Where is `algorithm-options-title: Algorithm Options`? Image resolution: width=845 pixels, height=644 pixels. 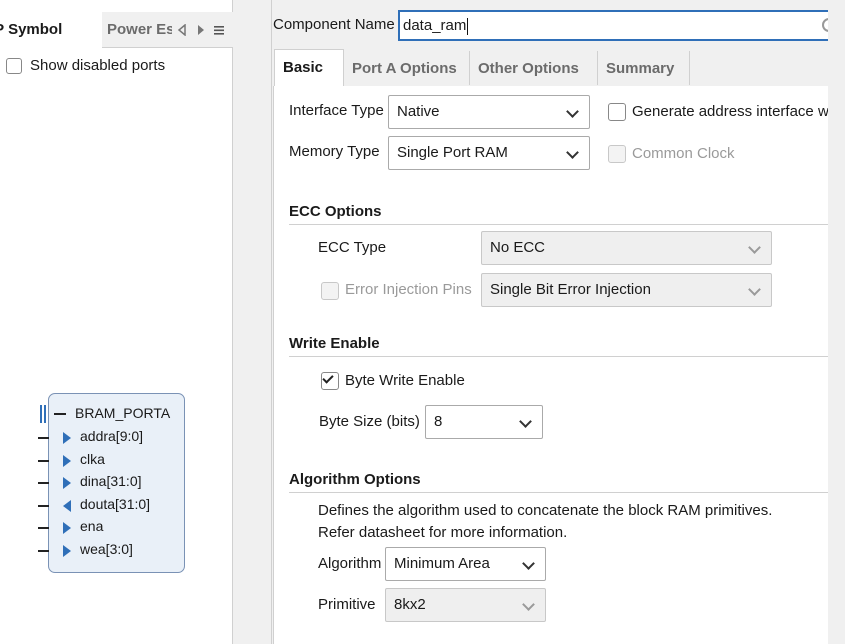
algorithm-options-title: Algorithm Options is located at coordinates (355, 479).